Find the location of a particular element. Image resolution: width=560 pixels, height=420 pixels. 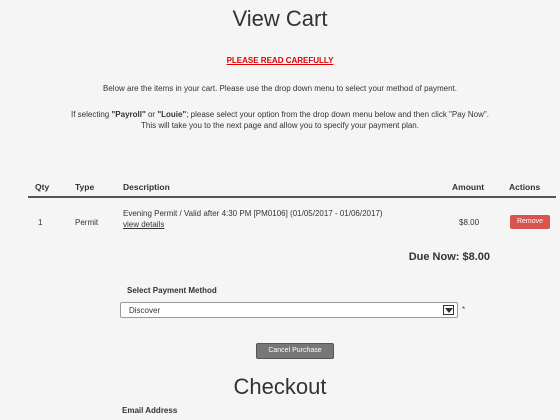

row-qty: 1 is located at coordinates (40, 222).